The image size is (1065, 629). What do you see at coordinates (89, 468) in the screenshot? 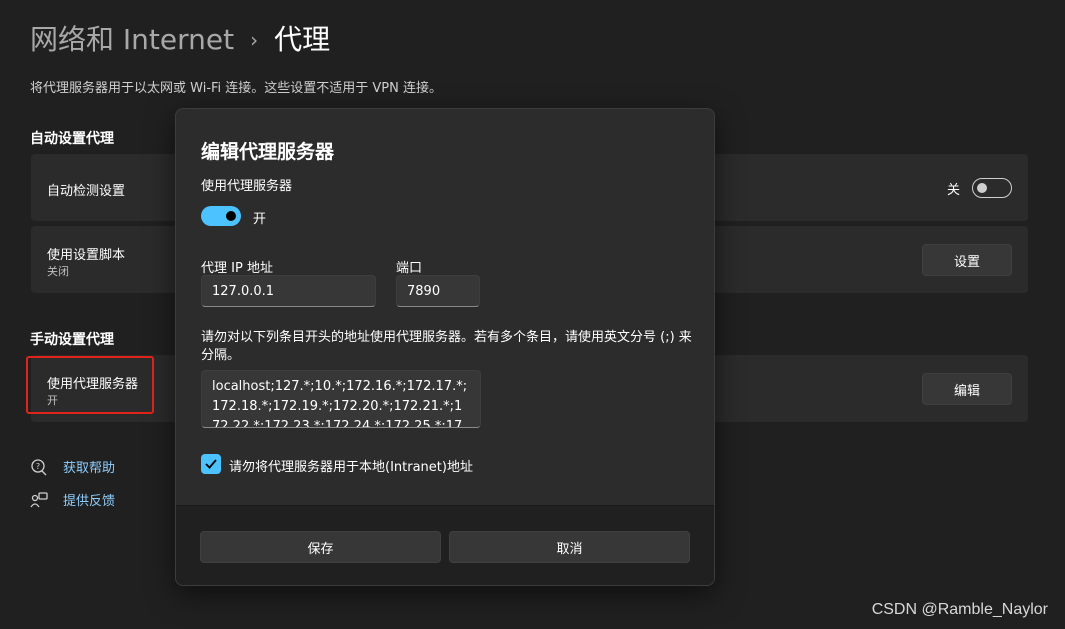
I see `get-help-label: 获取帮助` at bounding box center [89, 468].